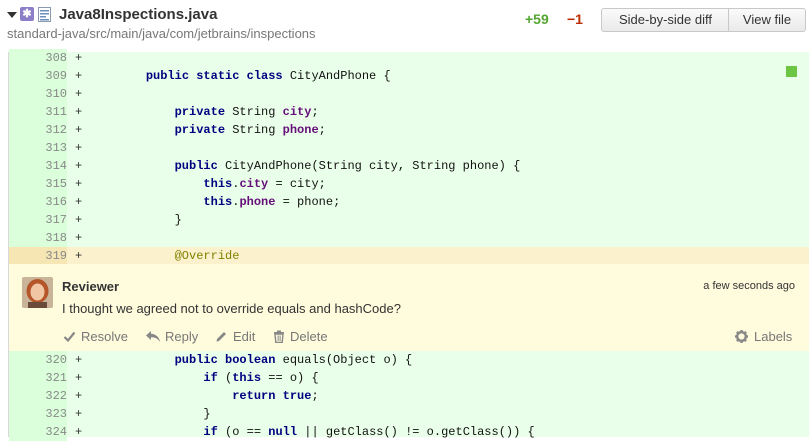 Image resolution: width=809 pixels, height=441 pixels. I want to click on line-number: 308, so click(38, 58).